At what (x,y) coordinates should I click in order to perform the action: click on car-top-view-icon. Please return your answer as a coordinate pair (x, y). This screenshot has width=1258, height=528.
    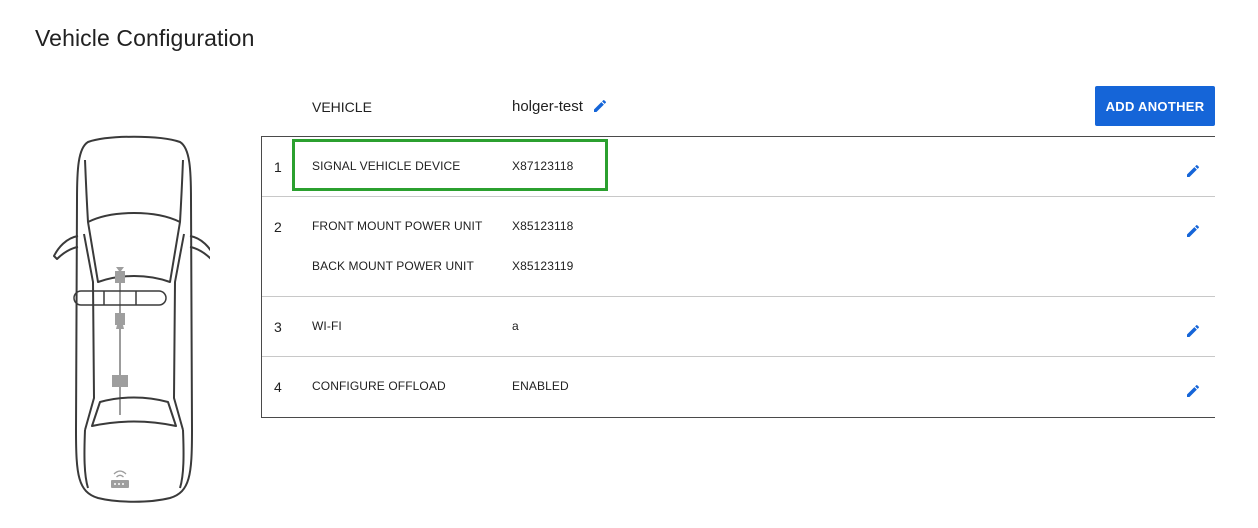
    Looking at the image, I should click on (134, 319).